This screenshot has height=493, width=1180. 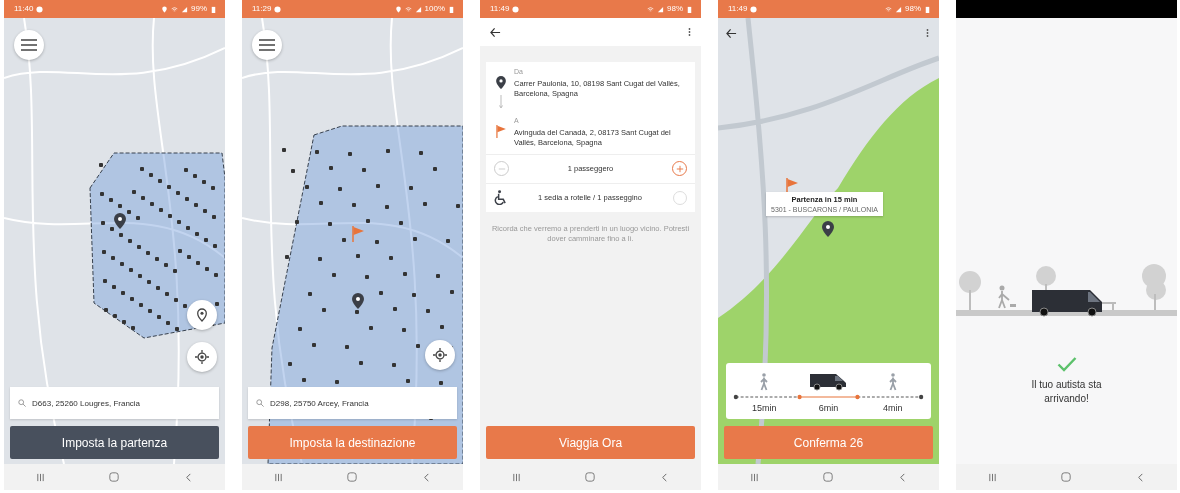 I want to click on battery-level: 100%, so click(x=434, y=9).